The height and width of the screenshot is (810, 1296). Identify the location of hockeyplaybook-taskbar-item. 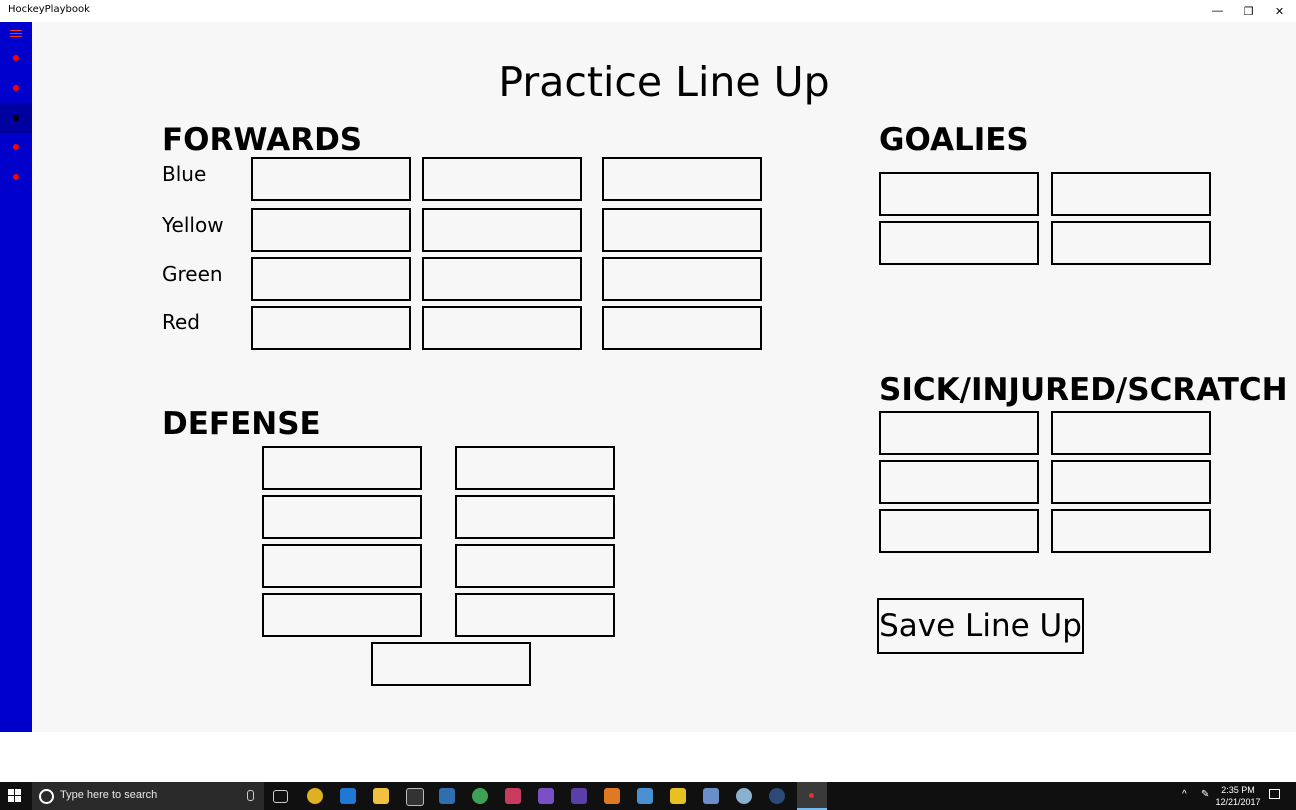
(812, 796).